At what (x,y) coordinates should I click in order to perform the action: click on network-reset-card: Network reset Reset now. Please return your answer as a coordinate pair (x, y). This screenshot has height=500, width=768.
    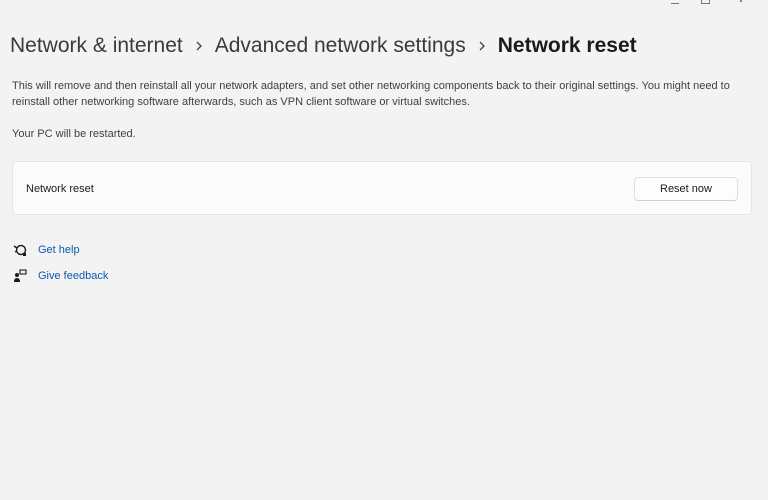
    Looking at the image, I should click on (382, 188).